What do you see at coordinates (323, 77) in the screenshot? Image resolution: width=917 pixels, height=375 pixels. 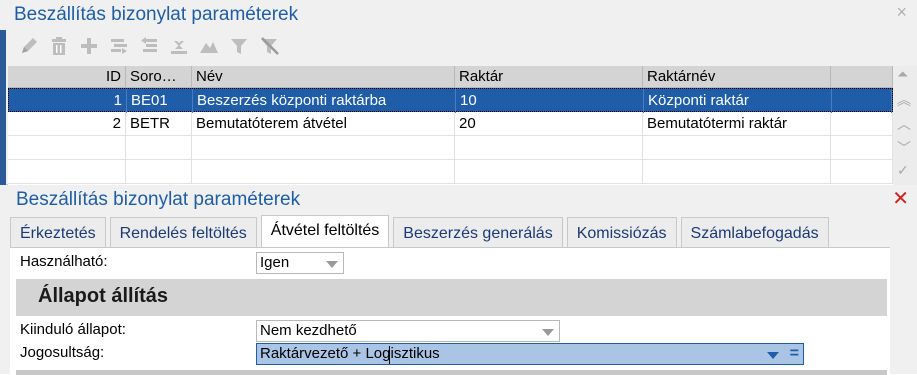 I see `column-header-nev: Név` at bounding box center [323, 77].